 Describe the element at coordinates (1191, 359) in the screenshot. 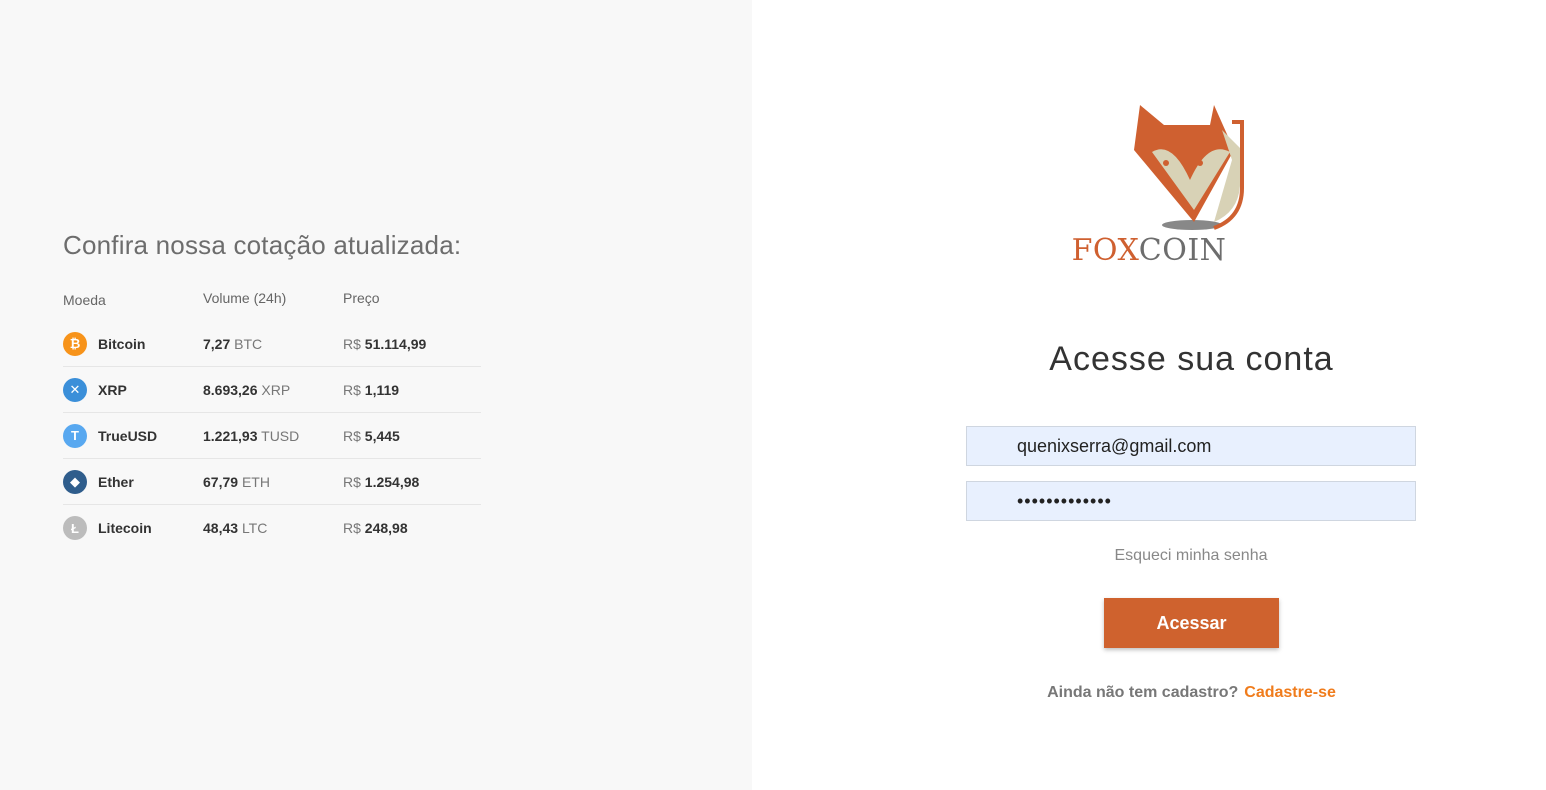

I see `login-heading: Acesse sua conta` at that location.